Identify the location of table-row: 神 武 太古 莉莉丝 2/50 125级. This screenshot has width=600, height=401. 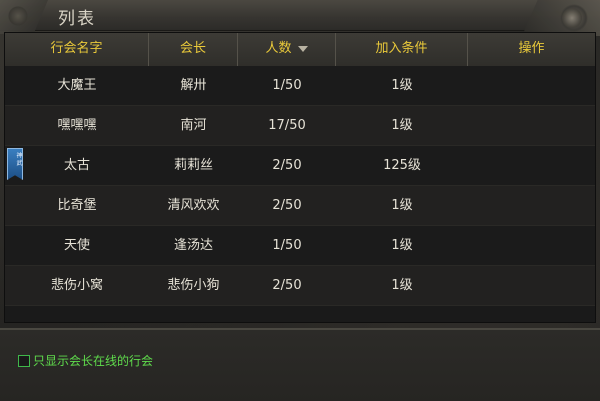
(300, 166).